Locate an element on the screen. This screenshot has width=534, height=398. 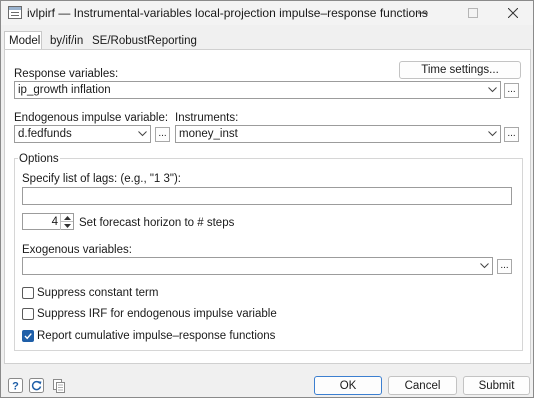
tab-by-if-in: by/if/in is located at coordinates (66, 41).